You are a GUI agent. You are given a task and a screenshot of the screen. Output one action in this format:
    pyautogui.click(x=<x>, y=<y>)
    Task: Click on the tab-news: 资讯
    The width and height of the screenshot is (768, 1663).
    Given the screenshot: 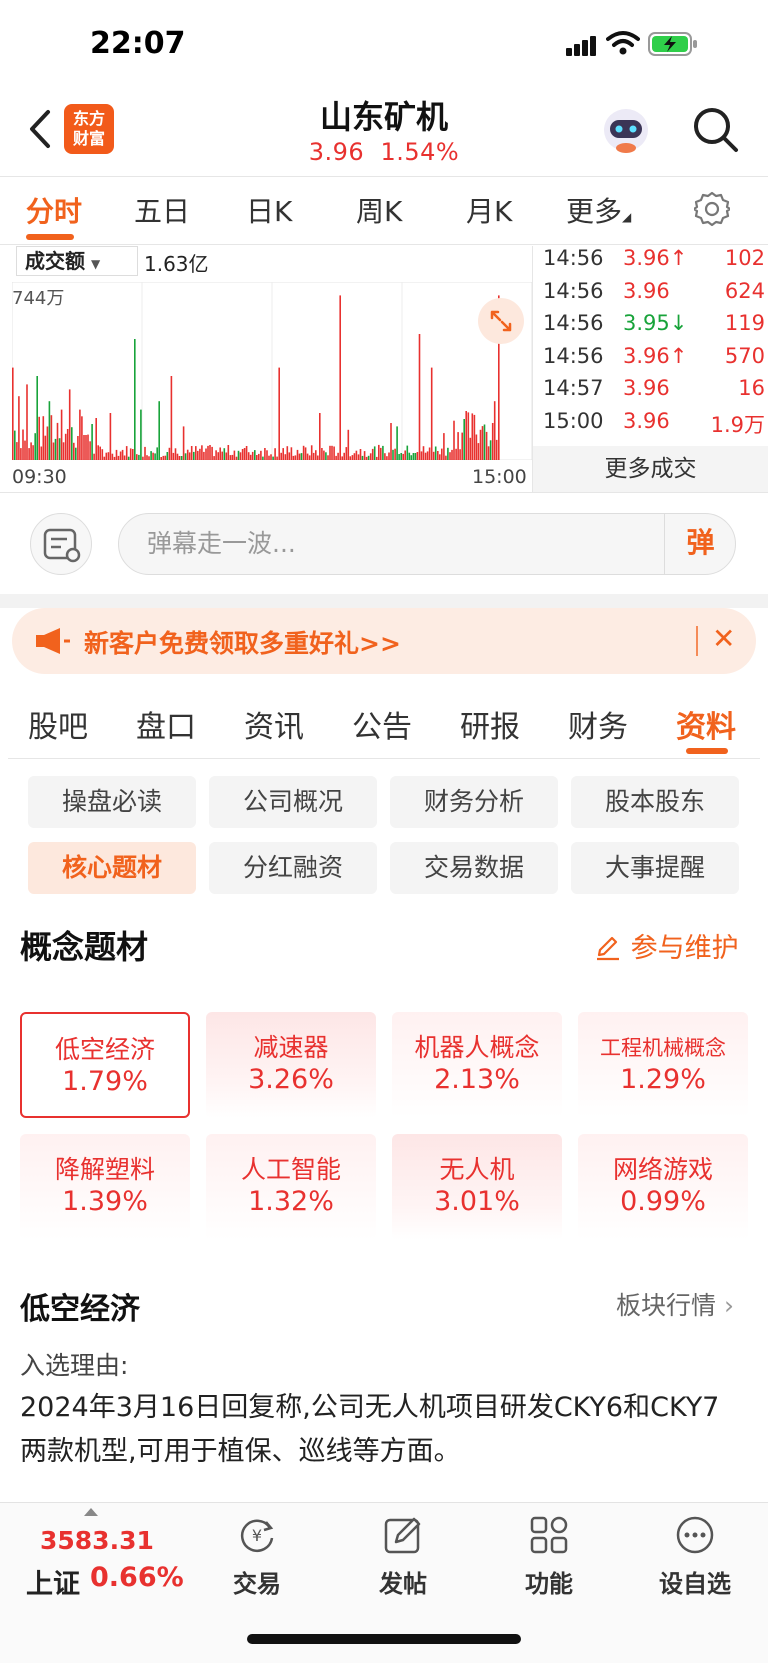 What is the action you would take?
    pyautogui.click(x=274, y=724)
    